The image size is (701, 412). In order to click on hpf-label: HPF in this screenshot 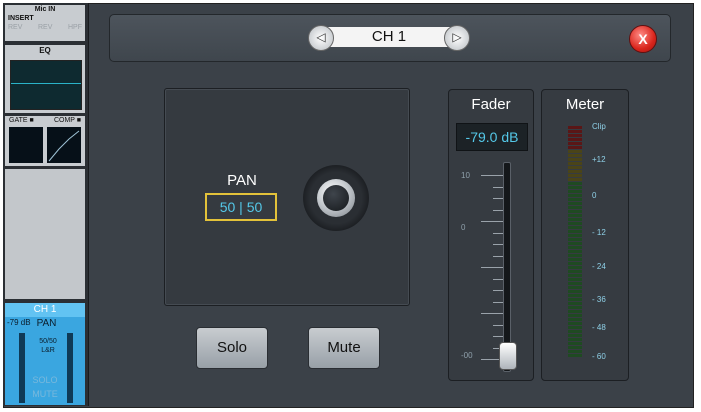, I will do `click(75, 27)`.